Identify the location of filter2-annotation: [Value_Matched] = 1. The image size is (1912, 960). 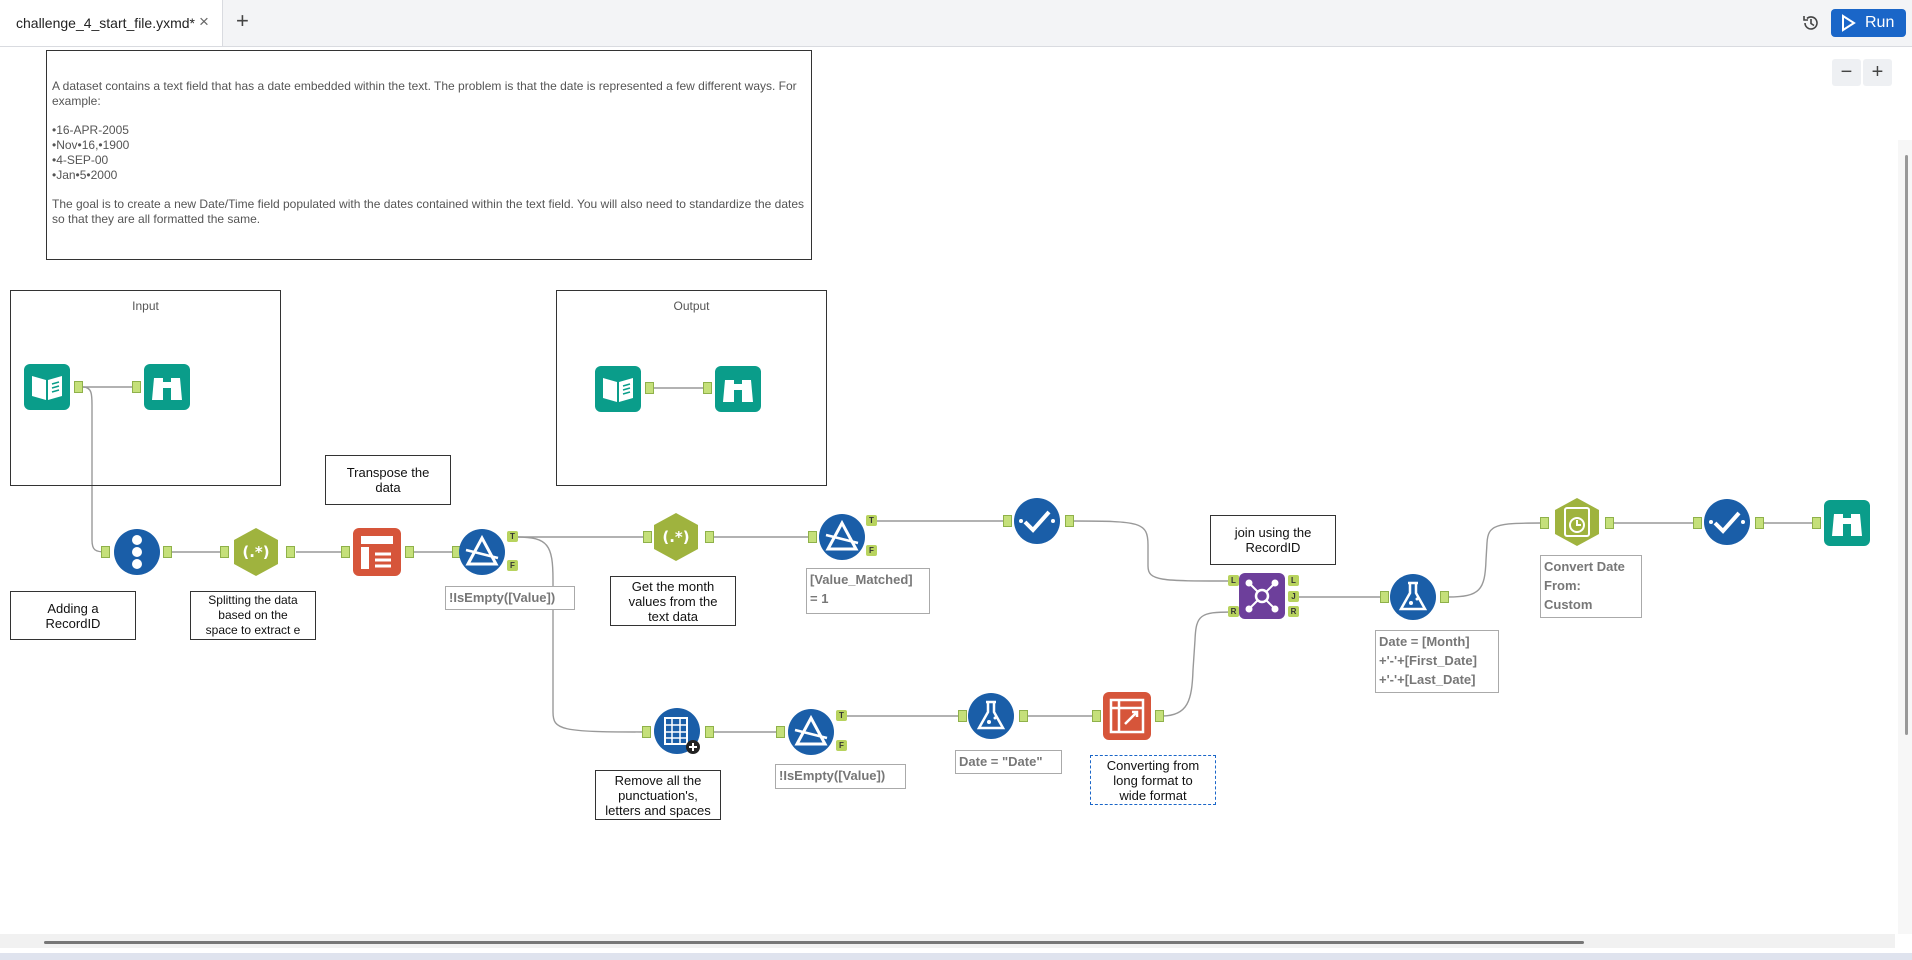
(868, 591).